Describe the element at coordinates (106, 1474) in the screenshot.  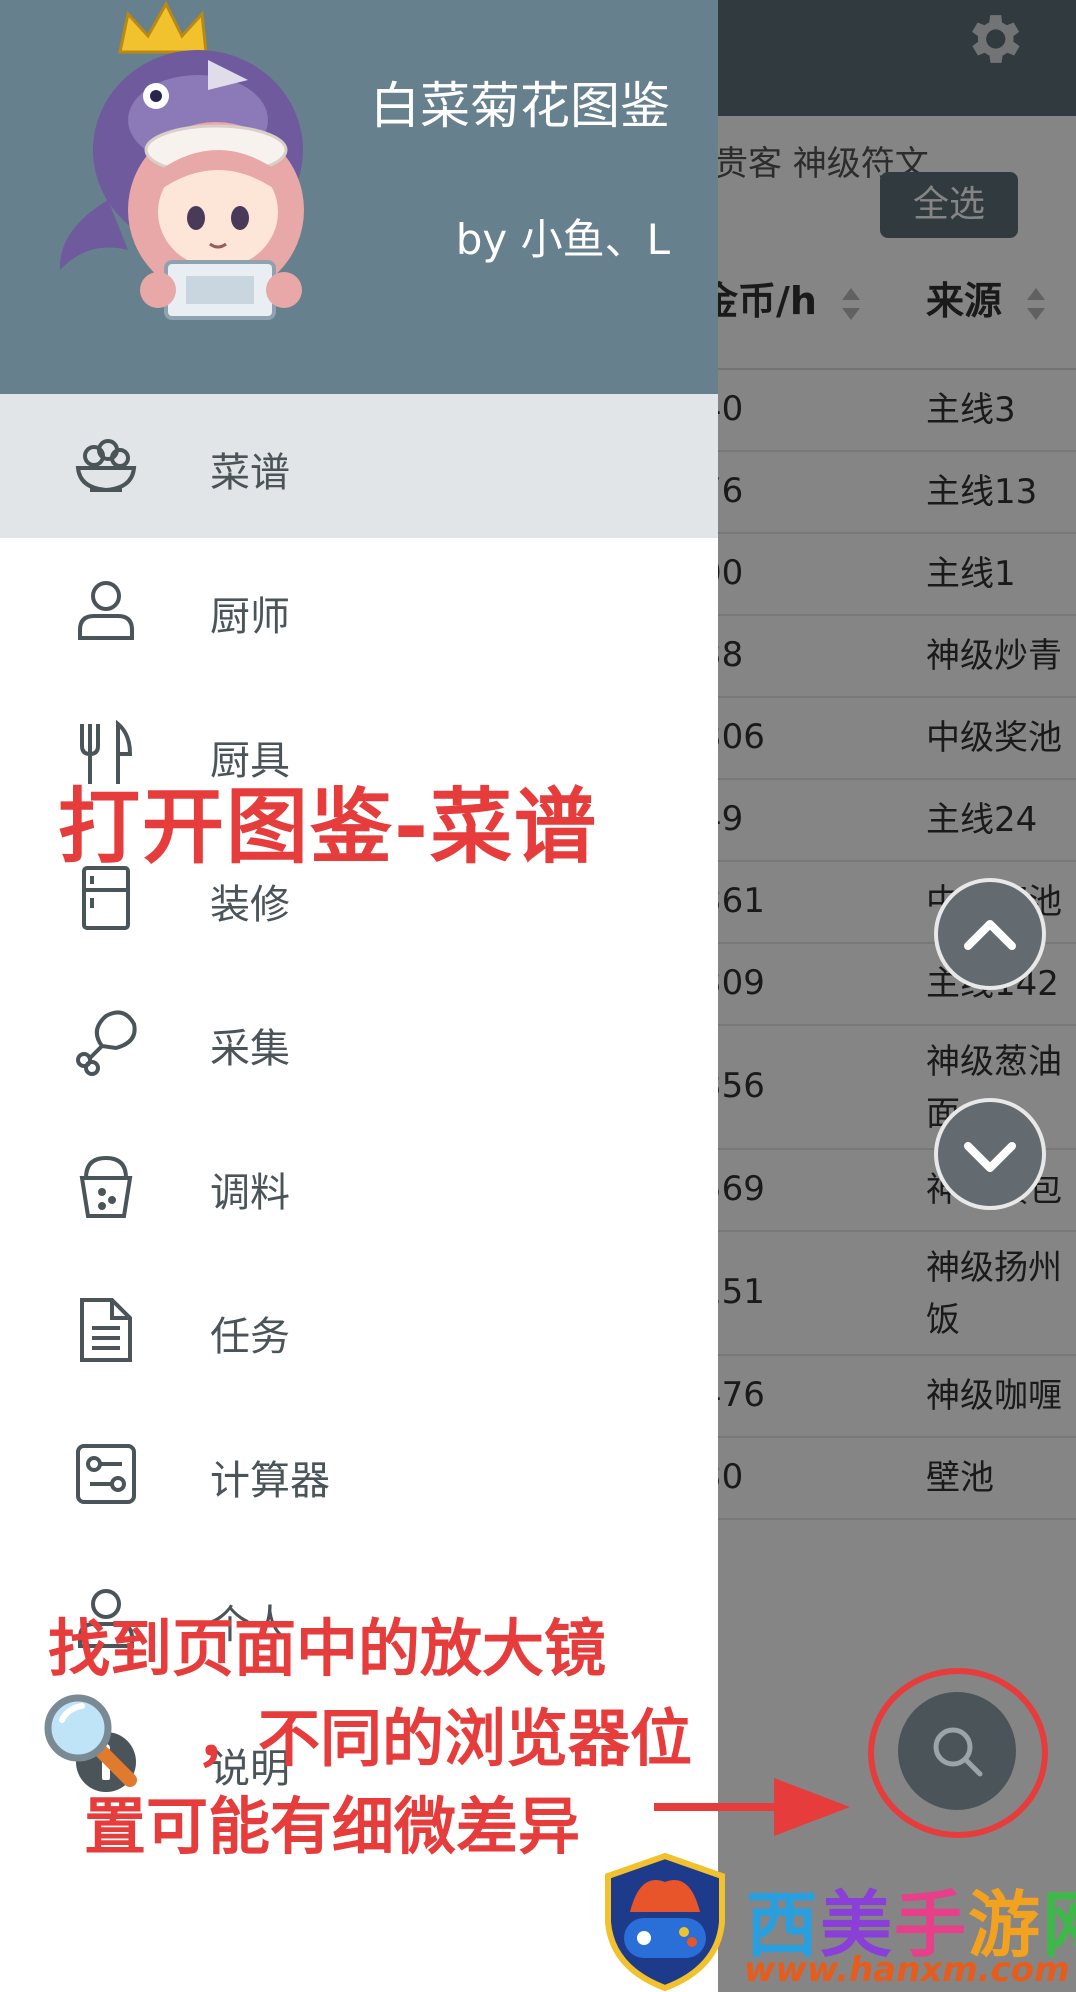
I see `sliders-icon` at that location.